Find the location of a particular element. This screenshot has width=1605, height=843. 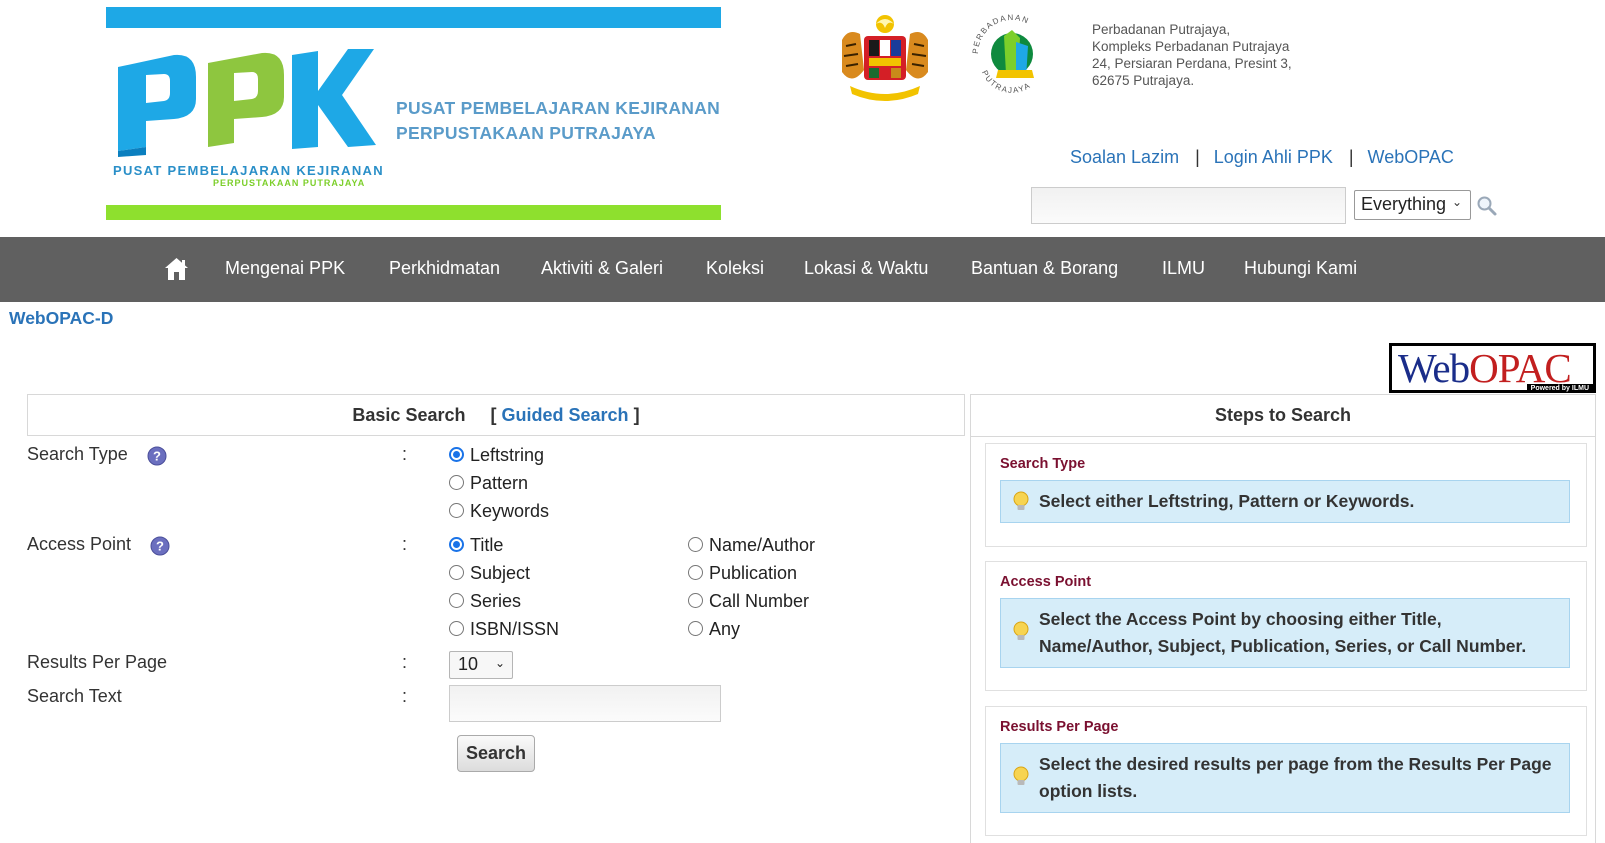

radio-access-point-call-number: Call Number is located at coordinates (748, 601).